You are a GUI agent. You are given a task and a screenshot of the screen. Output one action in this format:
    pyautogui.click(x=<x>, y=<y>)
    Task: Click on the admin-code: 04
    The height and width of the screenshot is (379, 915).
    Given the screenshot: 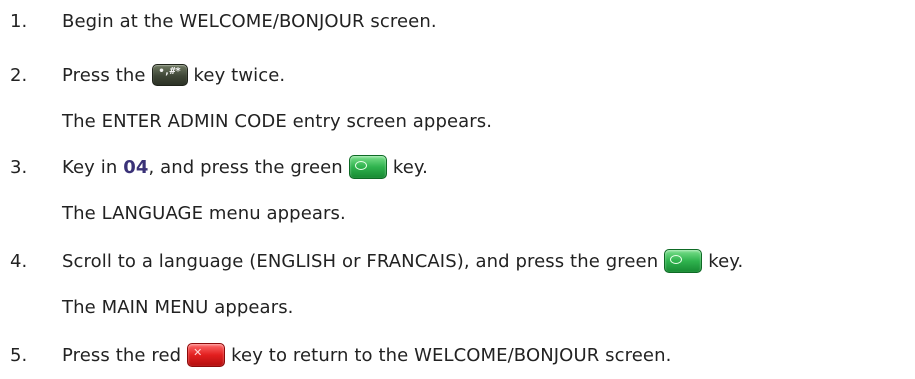 What is the action you would take?
    pyautogui.click(x=136, y=167)
    